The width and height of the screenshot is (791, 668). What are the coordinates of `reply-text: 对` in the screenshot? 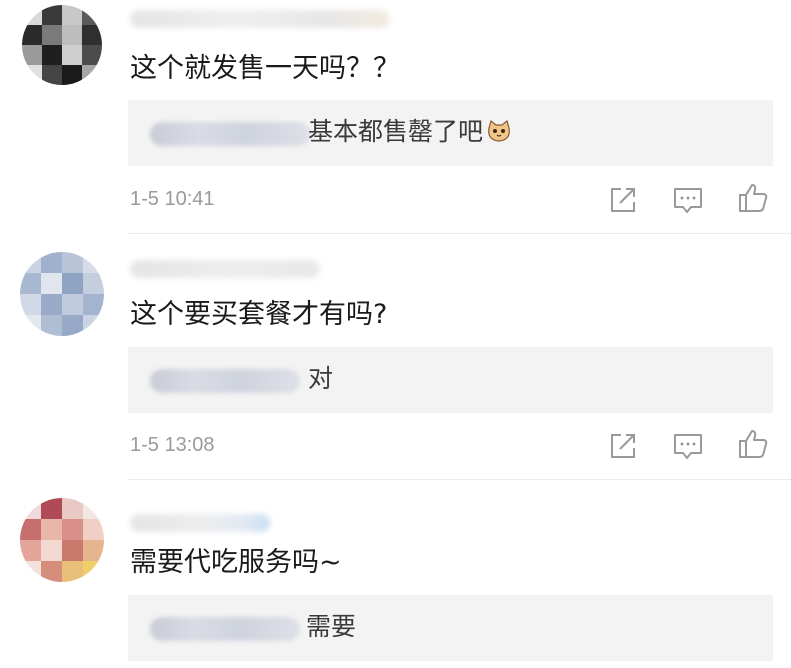 It's located at (321, 378).